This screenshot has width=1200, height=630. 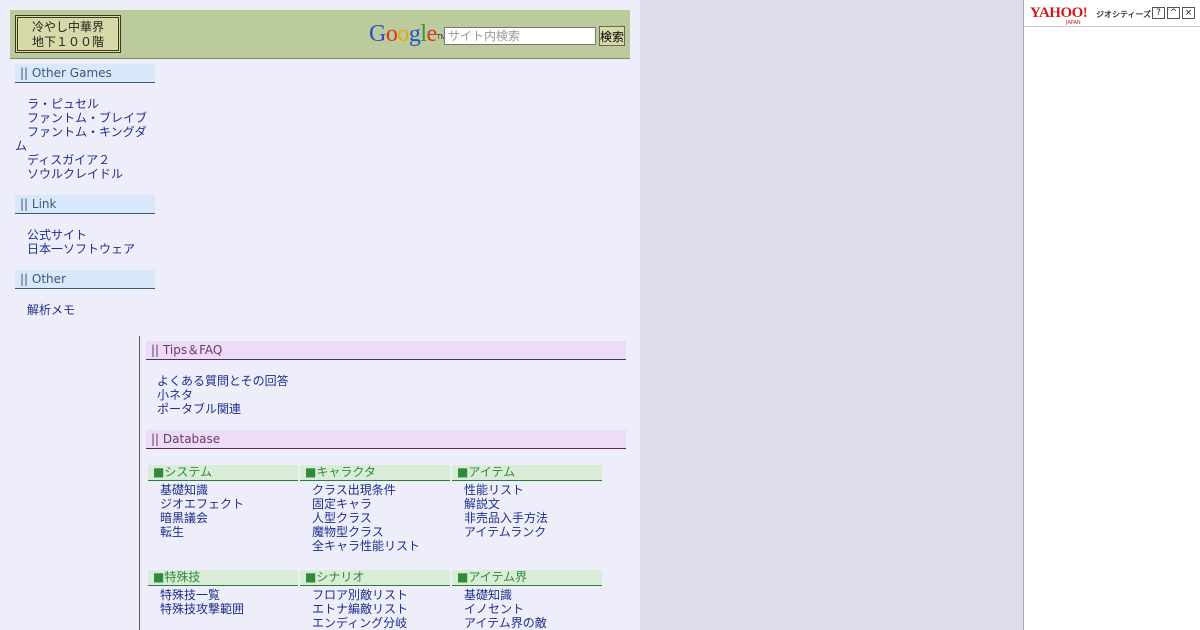 What do you see at coordinates (520, 36) in the screenshot?
I see `site-search-input` at bounding box center [520, 36].